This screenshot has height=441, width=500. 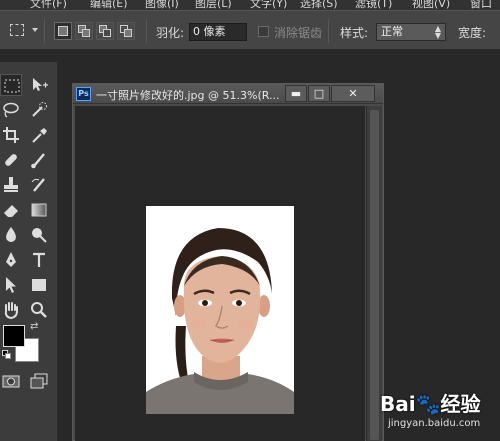 I want to click on hand-tool, so click(x=11, y=310).